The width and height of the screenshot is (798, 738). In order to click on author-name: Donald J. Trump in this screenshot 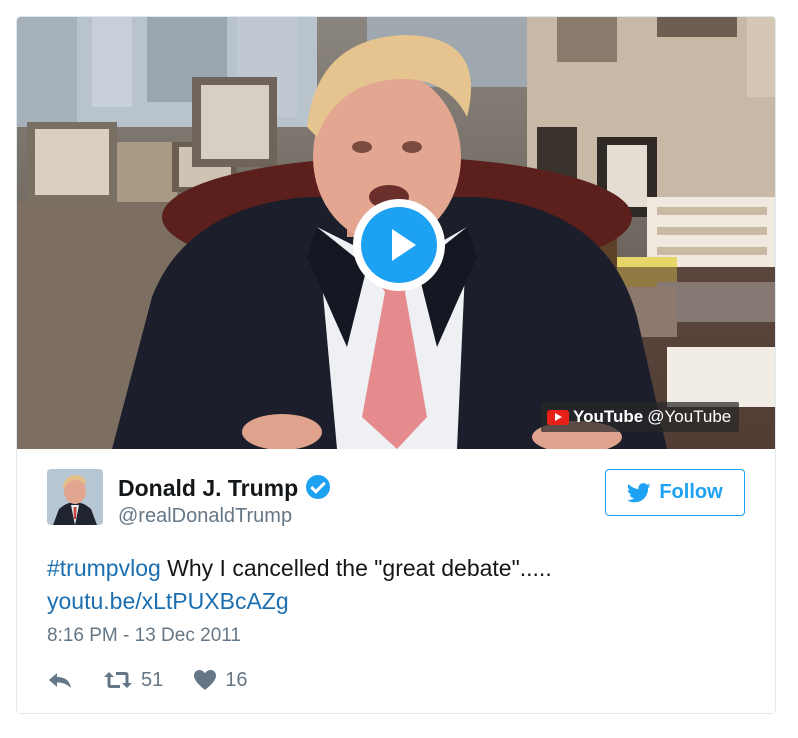, I will do `click(208, 488)`.